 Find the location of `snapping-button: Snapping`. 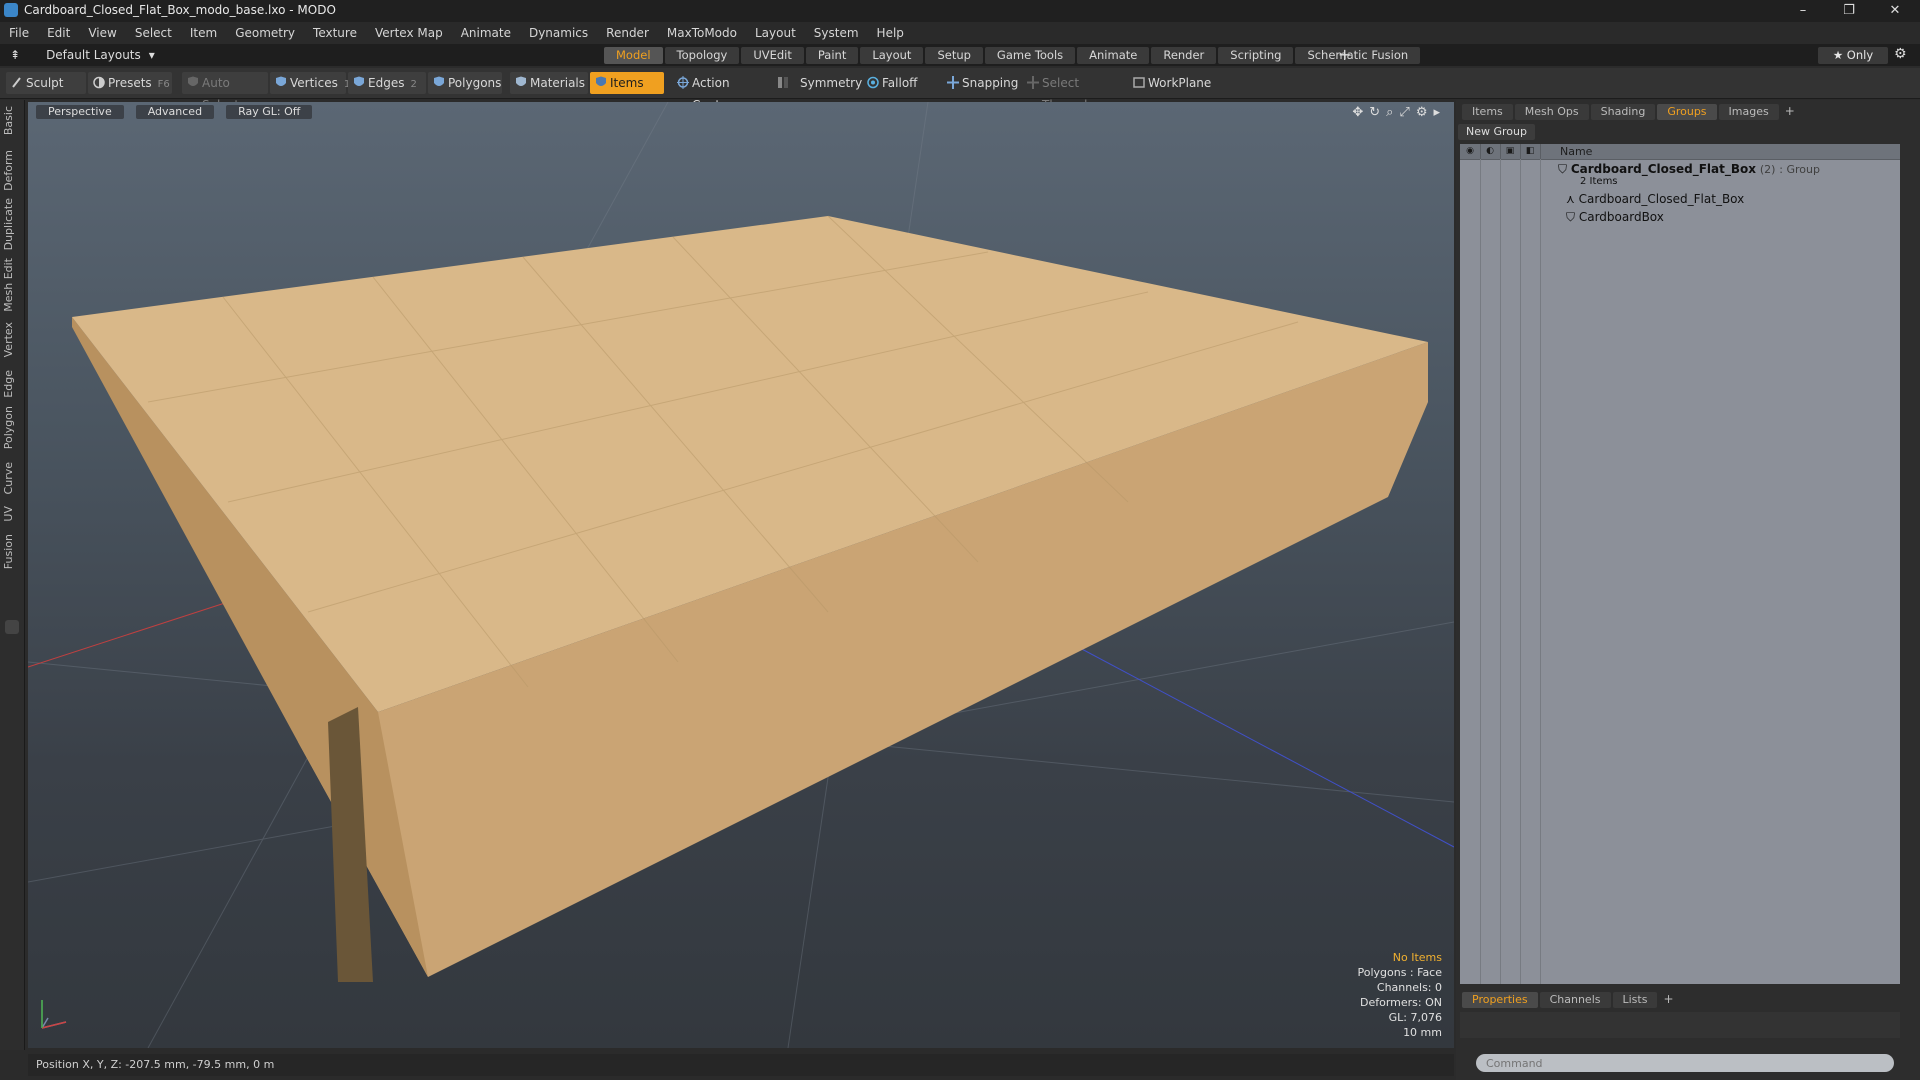

snapping-button: Snapping is located at coordinates (980, 83).